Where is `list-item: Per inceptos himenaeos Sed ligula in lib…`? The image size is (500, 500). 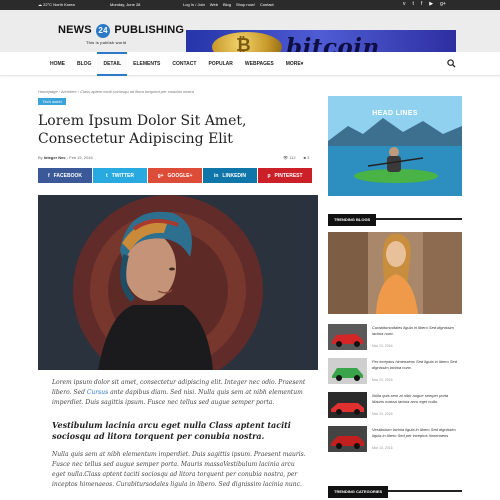 list-item: Per inceptos himenaeos Sed ligula in lib… is located at coordinates (395, 372).